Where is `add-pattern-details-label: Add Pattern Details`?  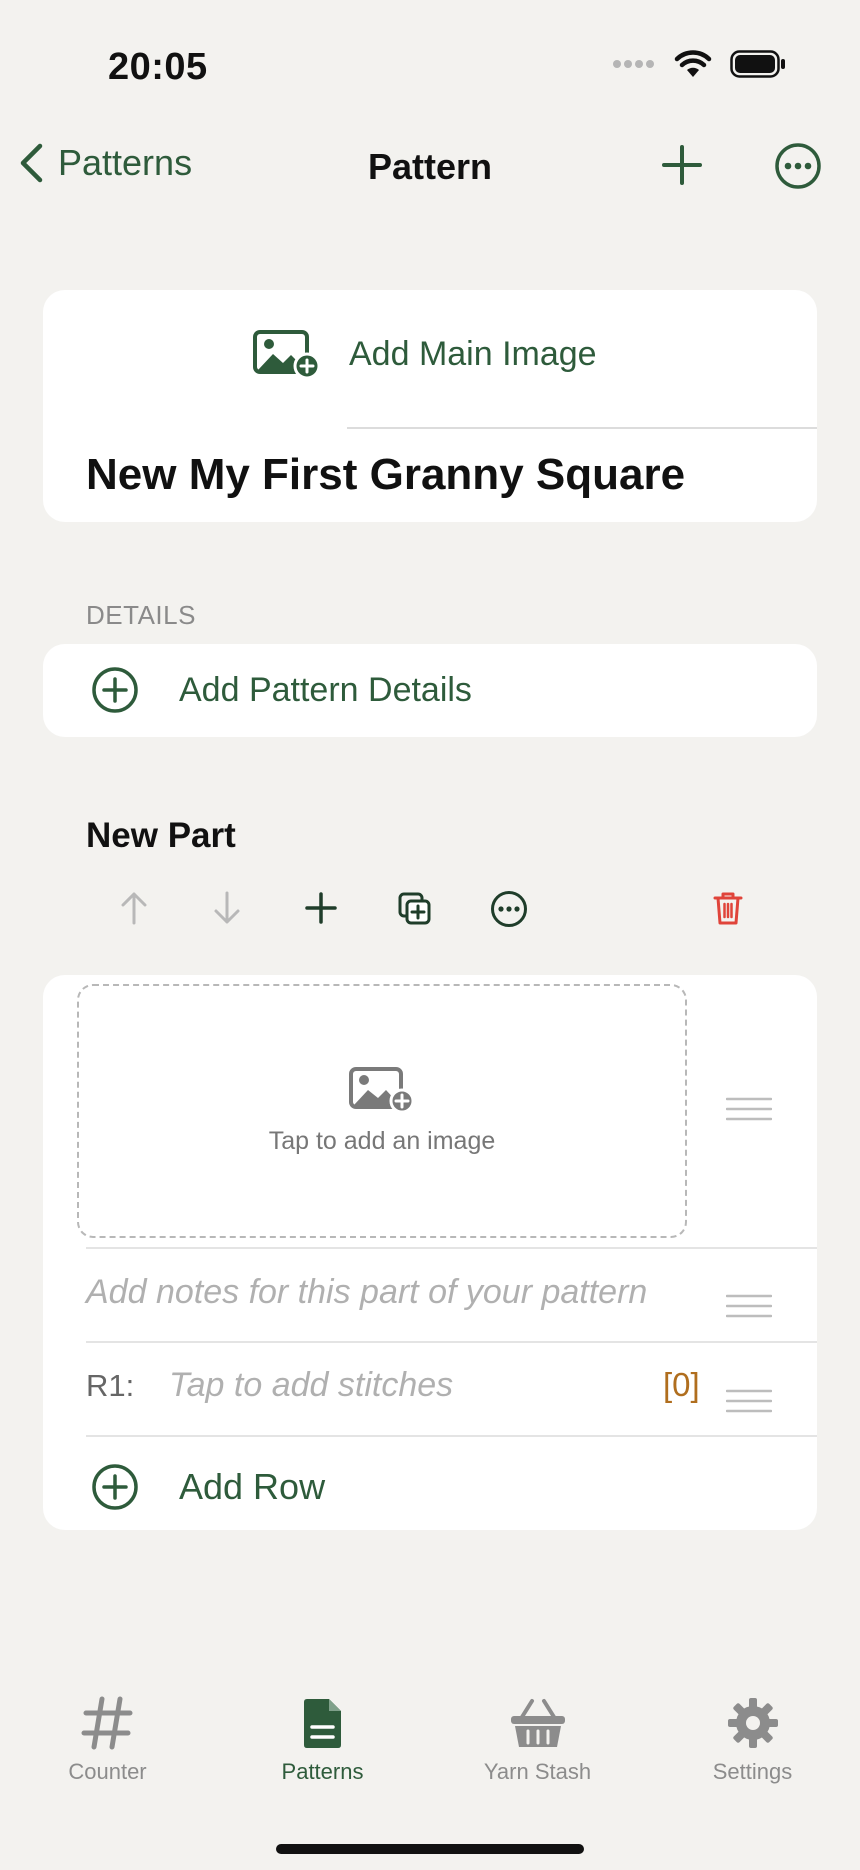 add-pattern-details-label: Add Pattern Details is located at coordinates (325, 689).